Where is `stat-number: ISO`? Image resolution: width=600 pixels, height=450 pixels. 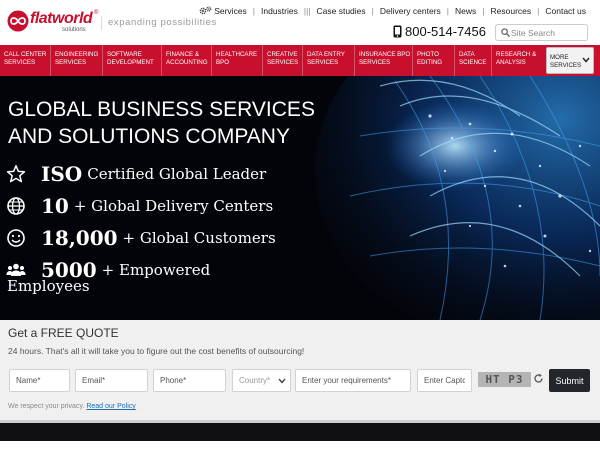 stat-number: ISO is located at coordinates (62, 174).